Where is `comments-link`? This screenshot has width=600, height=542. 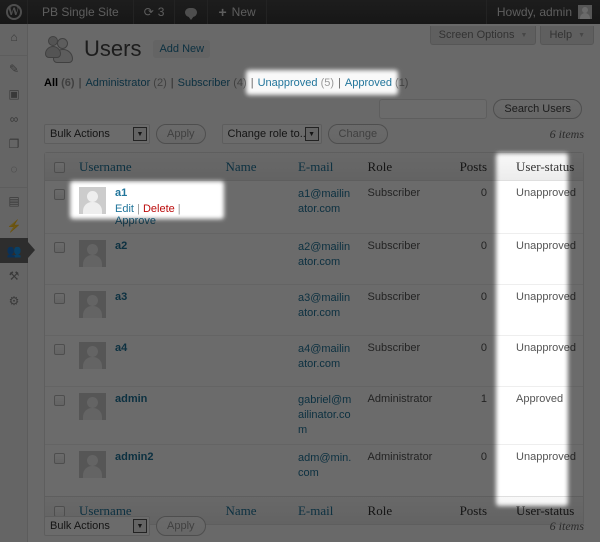 comments-link is located at coordinates (192, 12).